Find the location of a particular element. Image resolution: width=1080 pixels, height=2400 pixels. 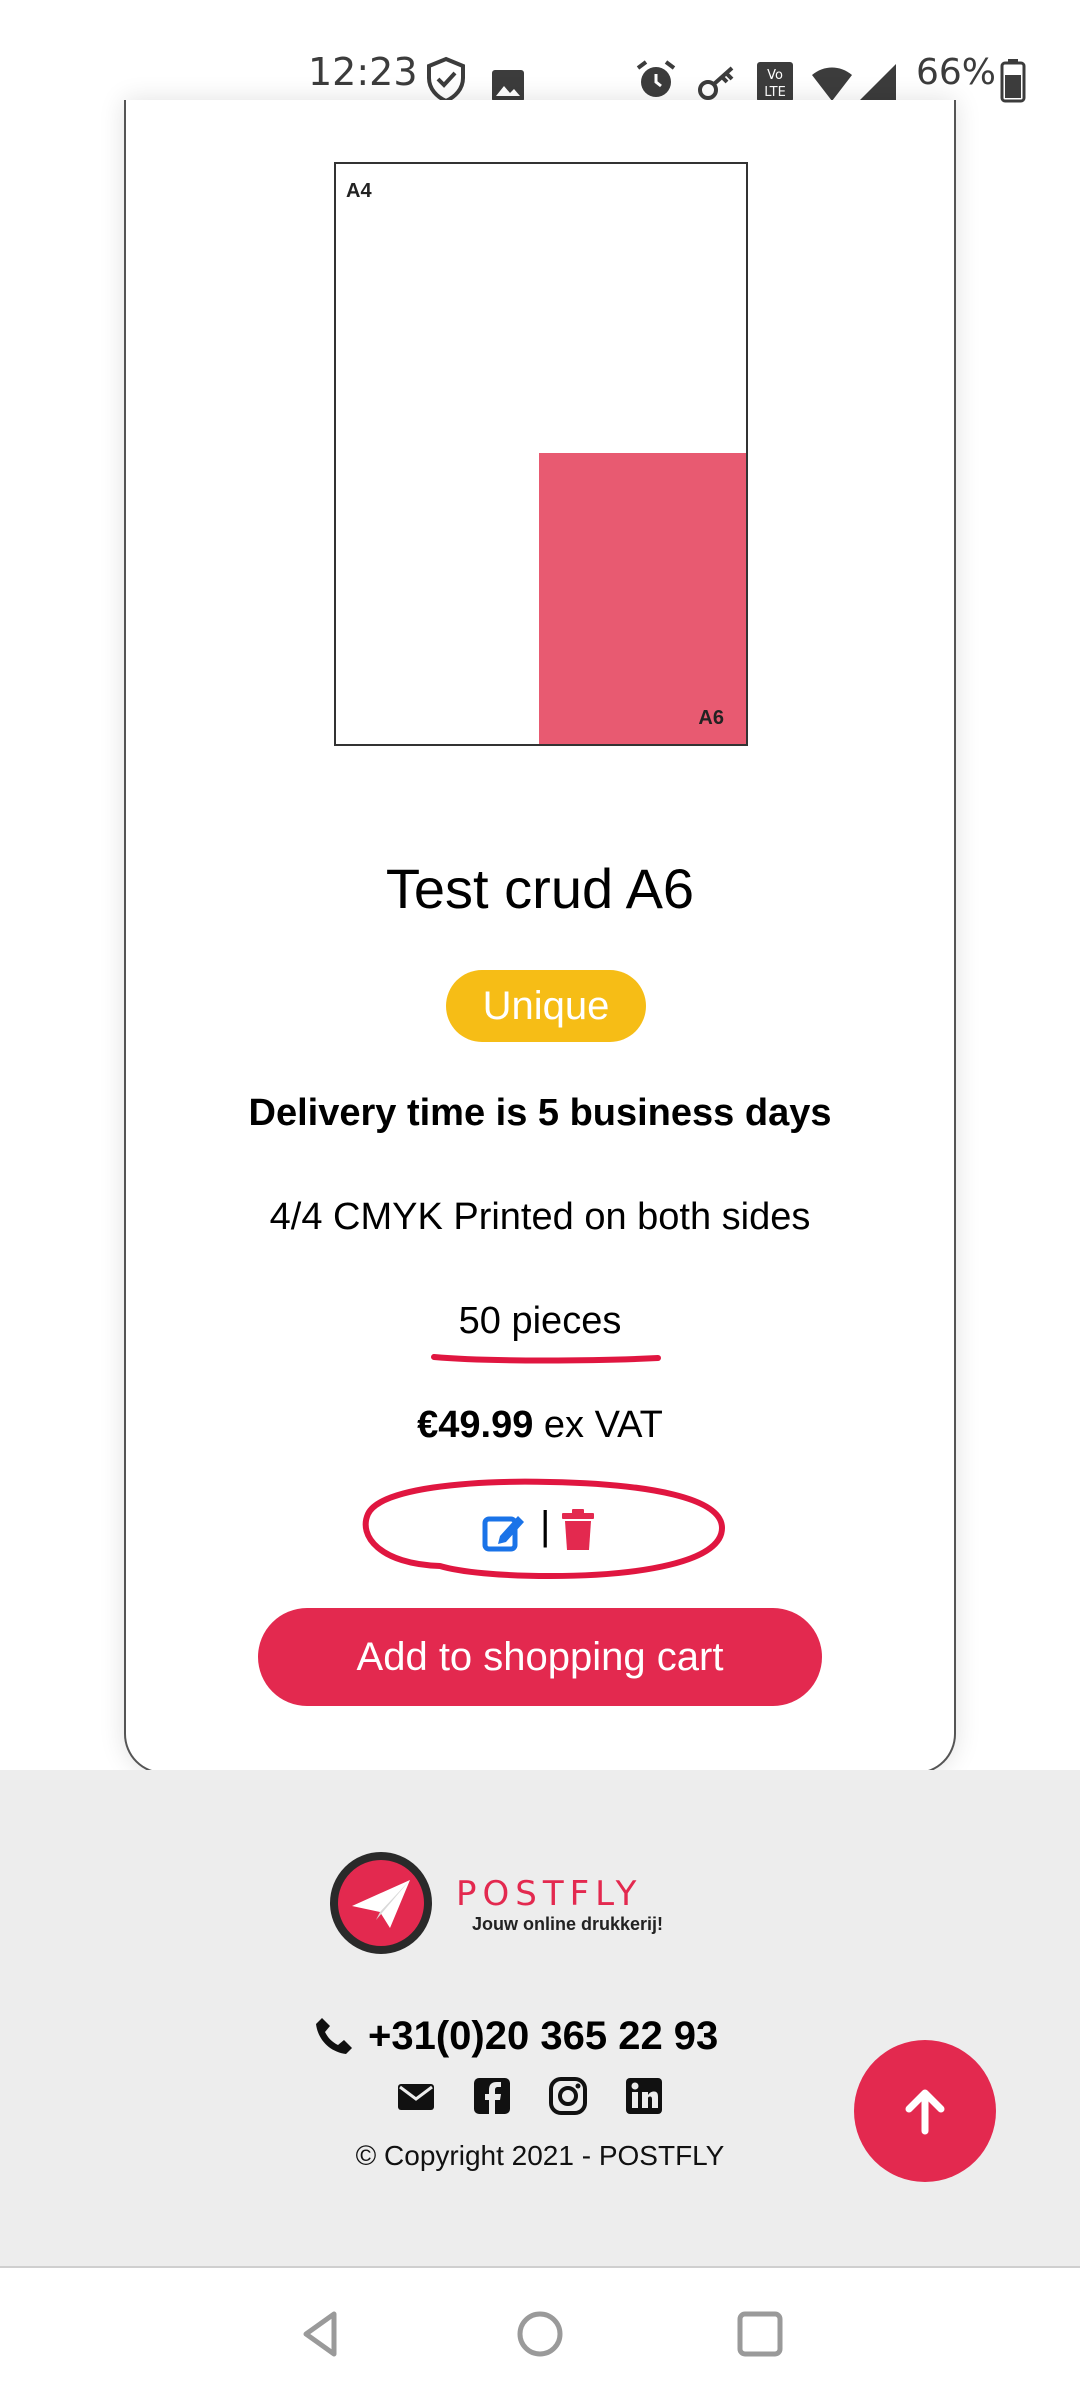

status-bar: 12:23 Vo LTE 66% is located at coordinates (540, 58).